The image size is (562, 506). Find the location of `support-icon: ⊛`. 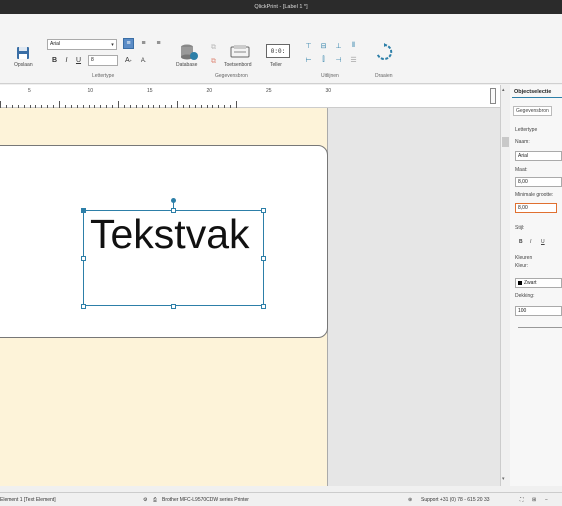

support-icon: ⊛ is located at coordinates (410, 500).